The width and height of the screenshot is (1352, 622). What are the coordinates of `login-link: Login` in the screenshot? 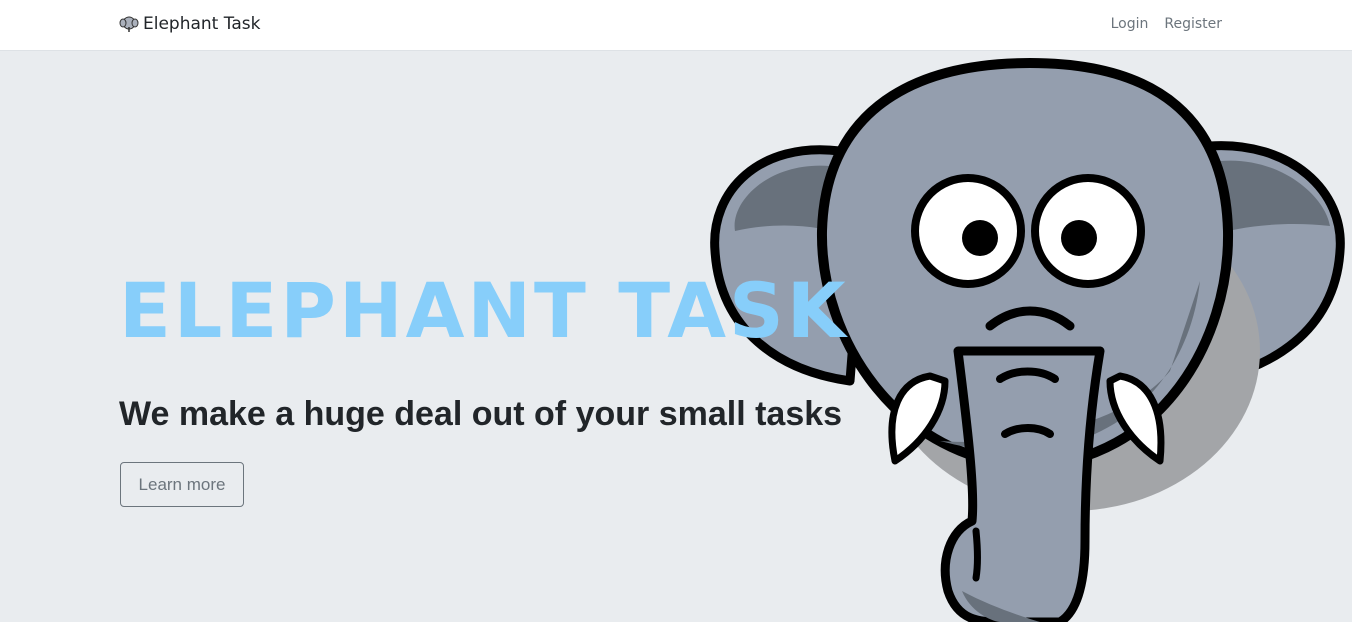 It's located at (1130, 24).